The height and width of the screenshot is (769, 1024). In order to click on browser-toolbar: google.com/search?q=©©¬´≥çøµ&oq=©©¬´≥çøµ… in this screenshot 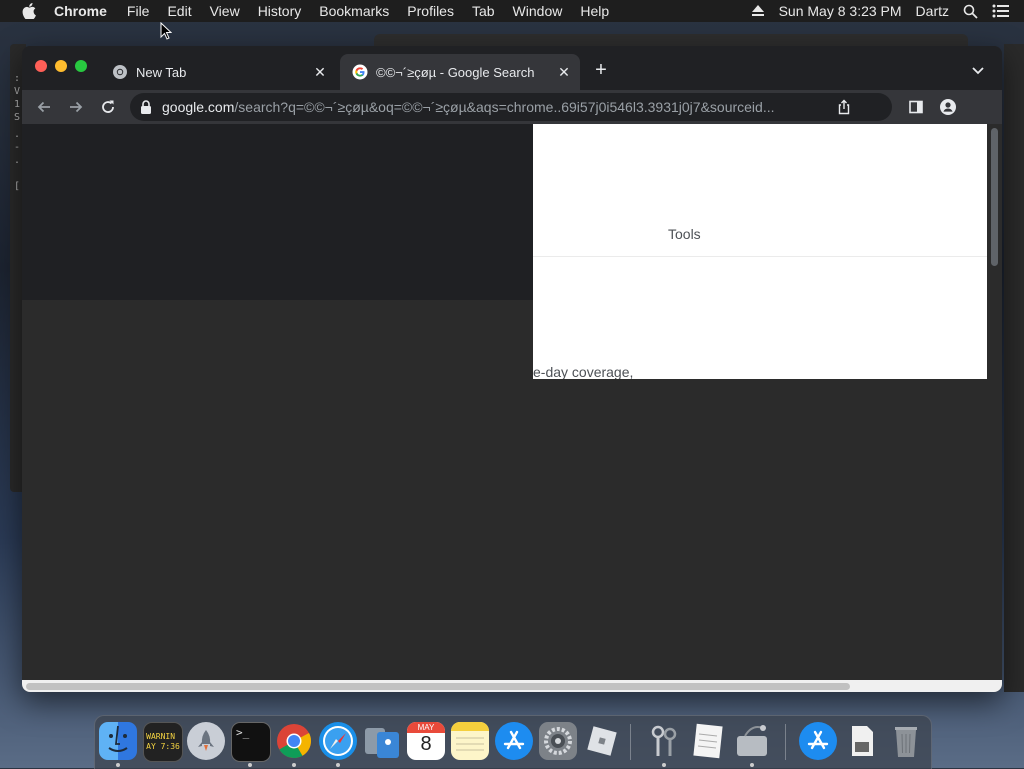, I will do `click(512, 107)`.